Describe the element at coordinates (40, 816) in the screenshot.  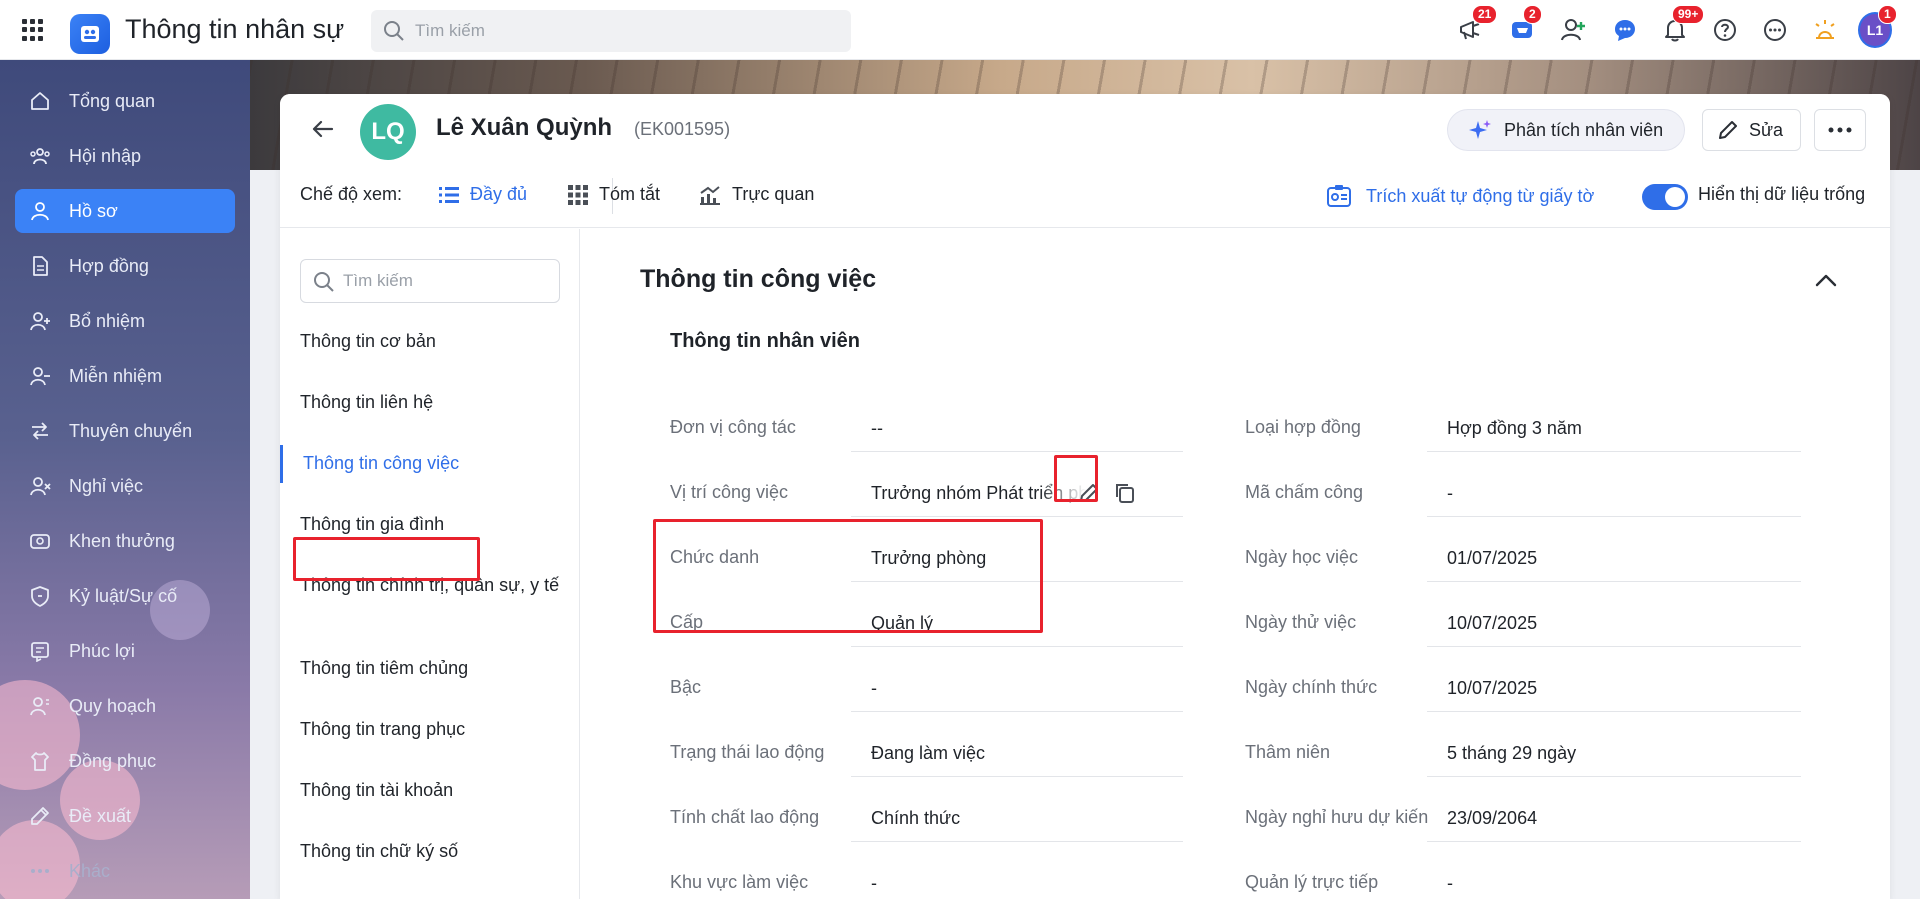
I see `proposal-icon` at that location.